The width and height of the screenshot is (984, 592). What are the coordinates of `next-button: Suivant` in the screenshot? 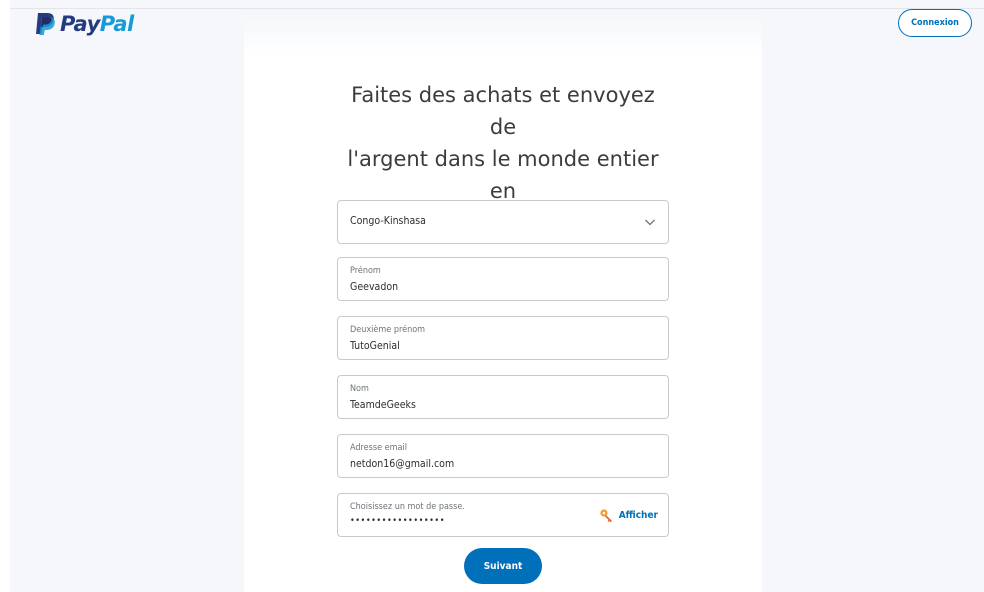 It's located at (503, 566).